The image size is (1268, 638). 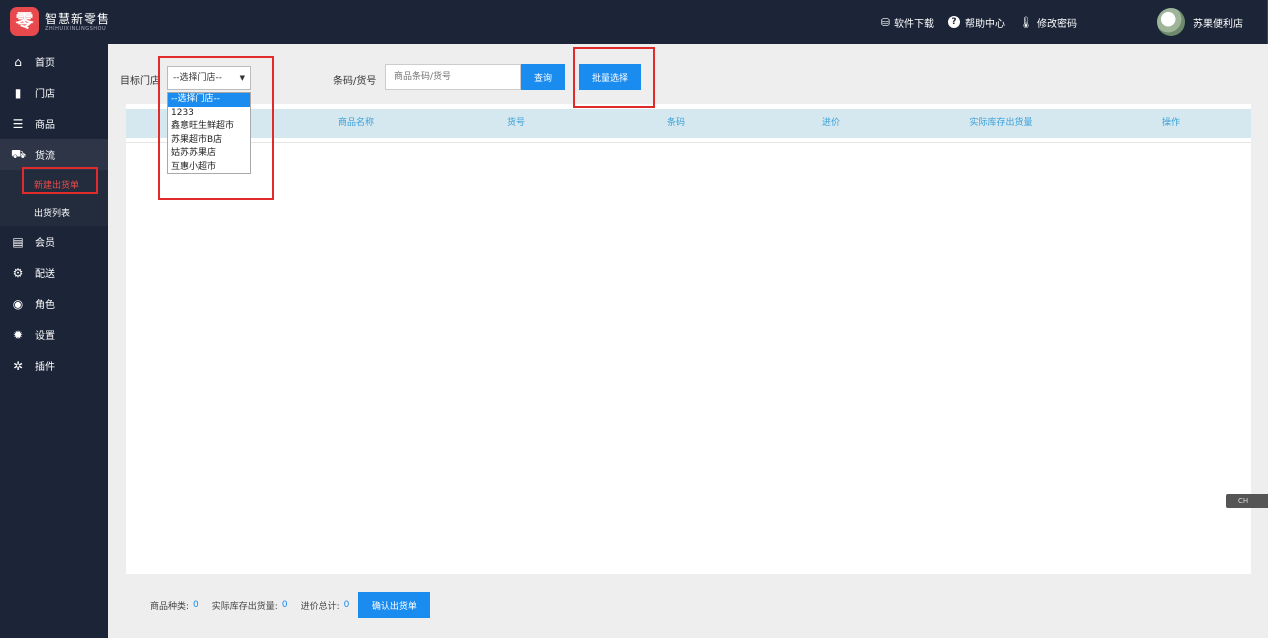 What do you see at coordinates (209, 100) in the screenshot?
I see `dropdown-option: --选择门店--` at bounding box center [209, 100].